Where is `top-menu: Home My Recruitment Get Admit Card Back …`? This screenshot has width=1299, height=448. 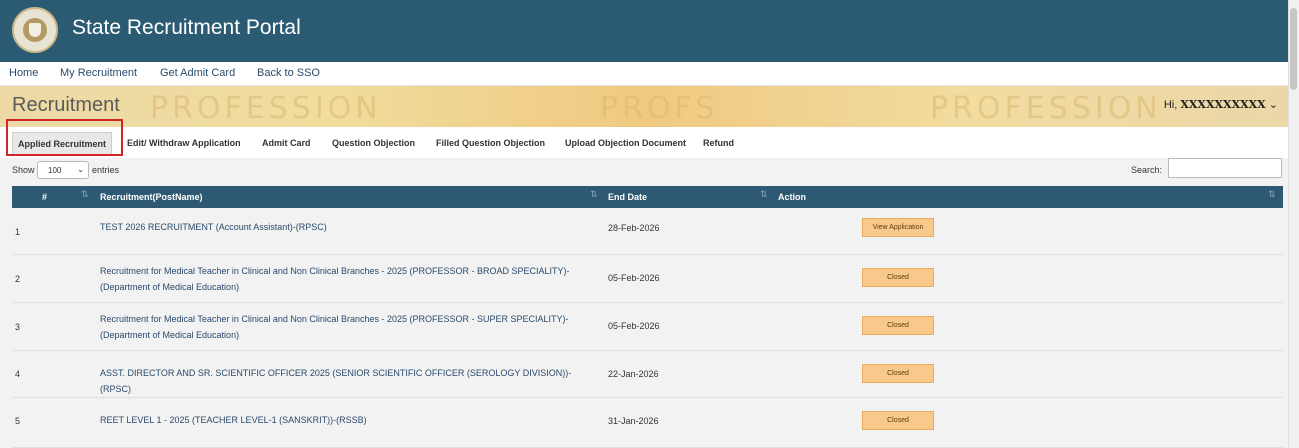 top-menu: Home My Recruitment Get Admit Card Back … is located at coordinates (644, 74).